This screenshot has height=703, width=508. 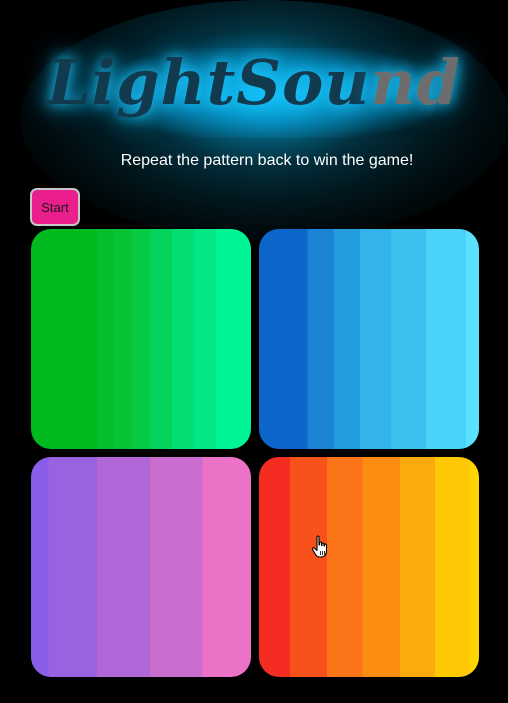 I want to click on instructions-text: Repeat the pattern back to win the game!, so click(x=267, y=160).